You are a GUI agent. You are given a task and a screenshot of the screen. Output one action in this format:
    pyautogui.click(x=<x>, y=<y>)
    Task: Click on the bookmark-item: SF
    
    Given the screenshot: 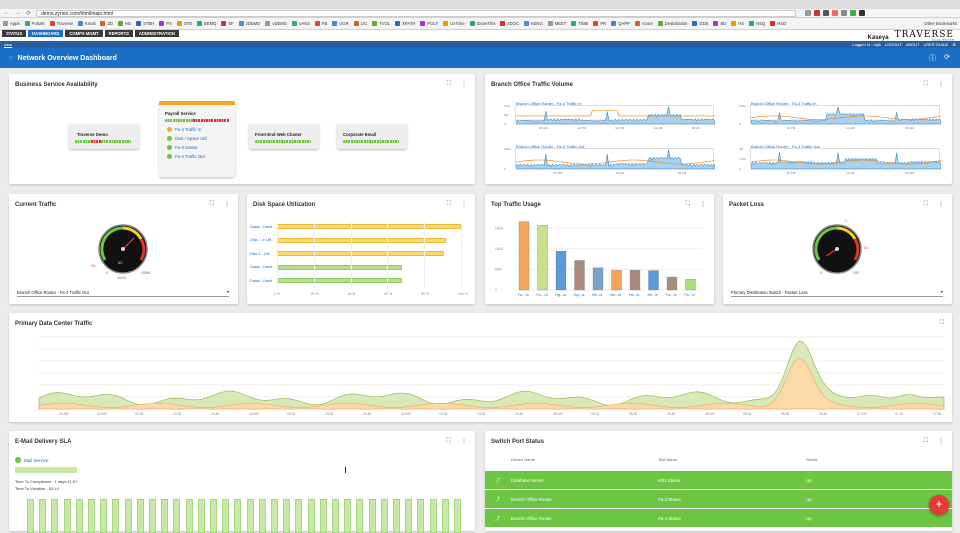 What is the action you would take?
    pyautogui.click(x=227, y=23)
    